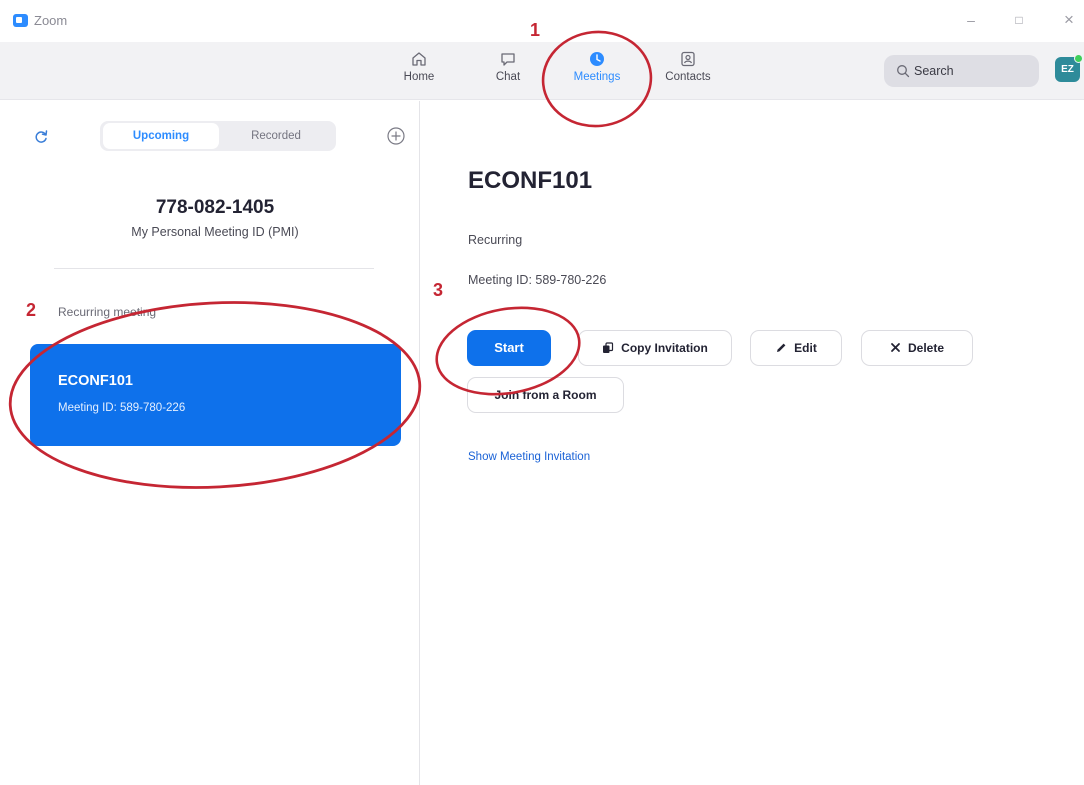 Image resolution: width=1084 pixels, height=785 pixels. What do you see at coordinates (781, 347) in the screenshot?
I see `pencil-icon` at bounding box center [781, 347].